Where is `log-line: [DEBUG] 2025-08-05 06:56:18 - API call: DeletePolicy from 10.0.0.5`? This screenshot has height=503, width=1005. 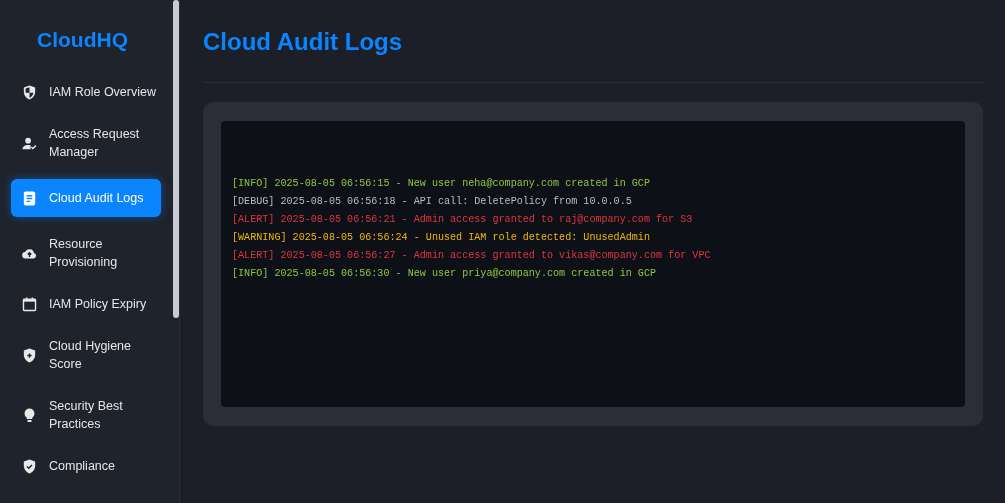
log-line: [DEBUG] 2025-08-05 06:56:18 - API call: DeletePolicy from 10.0.0.5 is located at coordinates (432, 202).